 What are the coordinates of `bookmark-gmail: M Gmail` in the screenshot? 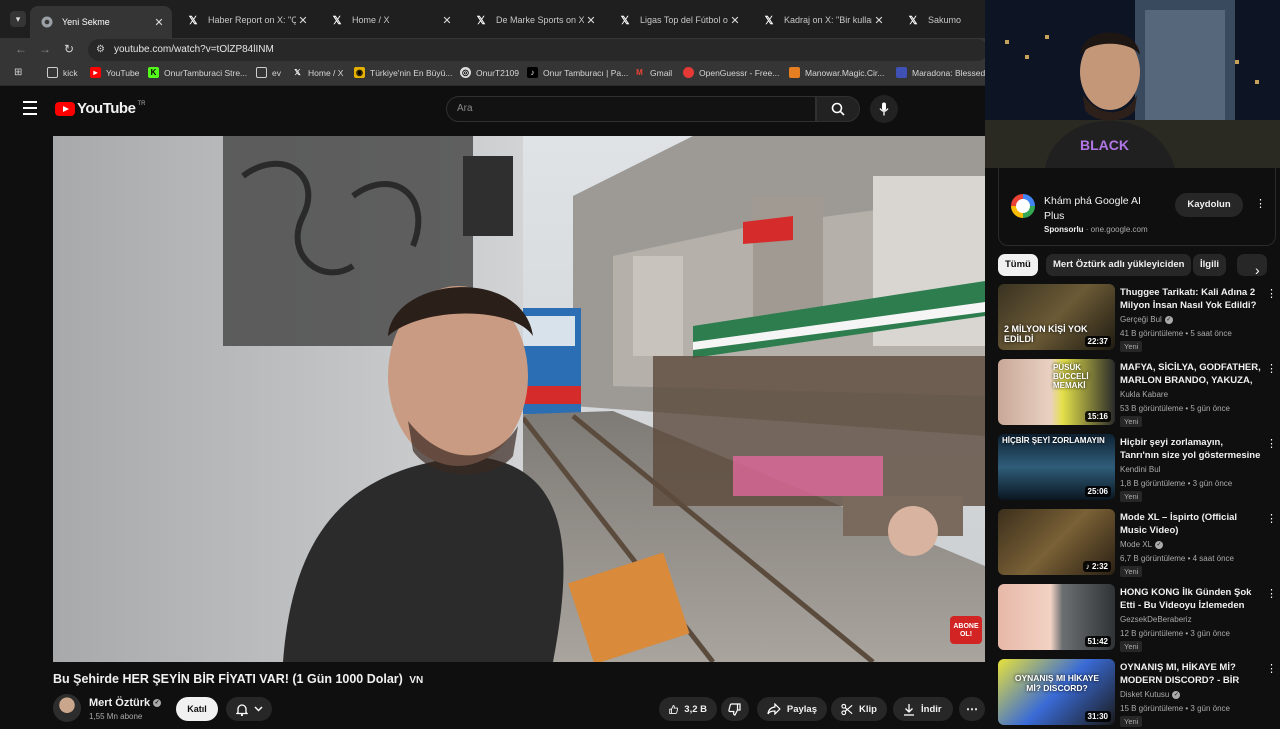 It's located at (653, 72).